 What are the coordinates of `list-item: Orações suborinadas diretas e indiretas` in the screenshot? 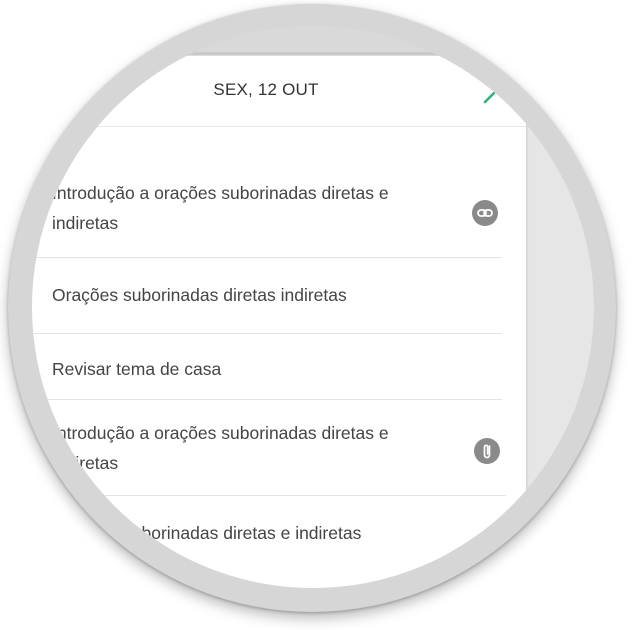 It's located at (267, 536).